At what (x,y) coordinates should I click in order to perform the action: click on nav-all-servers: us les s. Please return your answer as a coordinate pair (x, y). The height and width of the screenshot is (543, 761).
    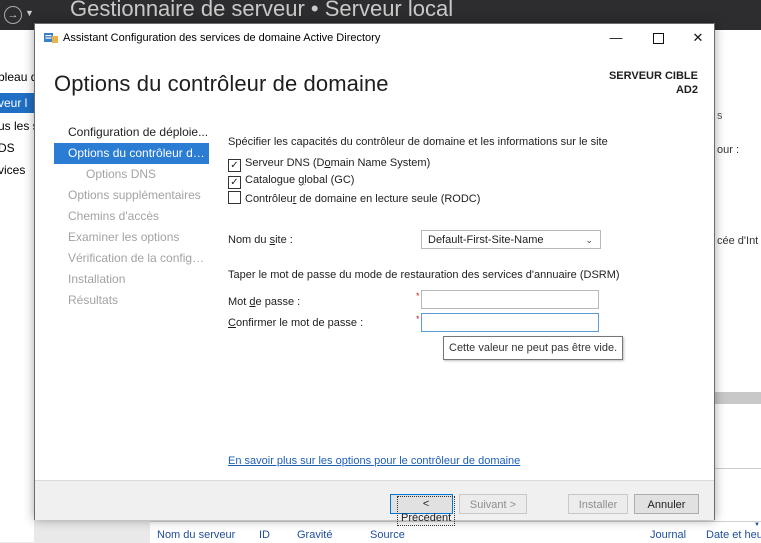
    Looking at the image, I should click on (17, 126).